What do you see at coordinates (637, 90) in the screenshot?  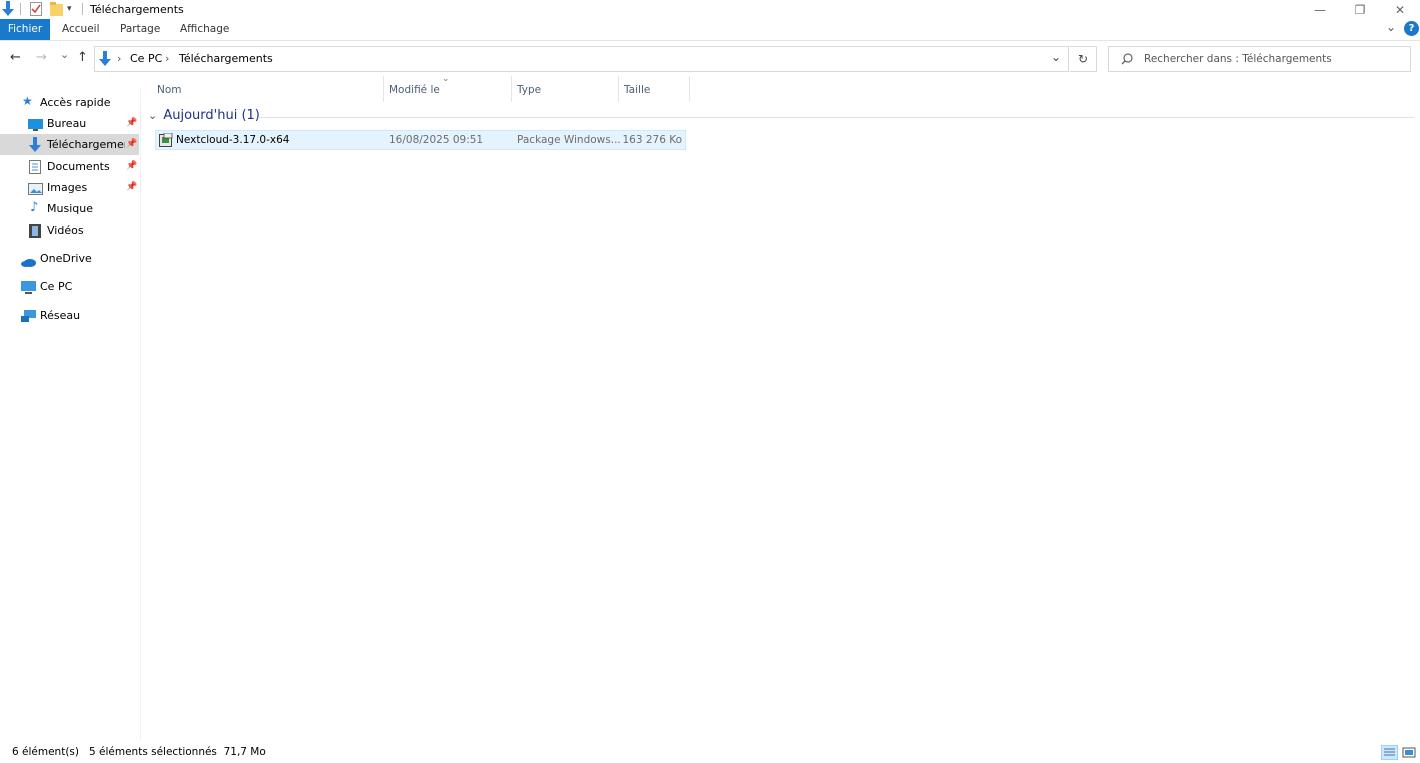 I see `column-header-taille: Taille` at bounding box center [637, 90].